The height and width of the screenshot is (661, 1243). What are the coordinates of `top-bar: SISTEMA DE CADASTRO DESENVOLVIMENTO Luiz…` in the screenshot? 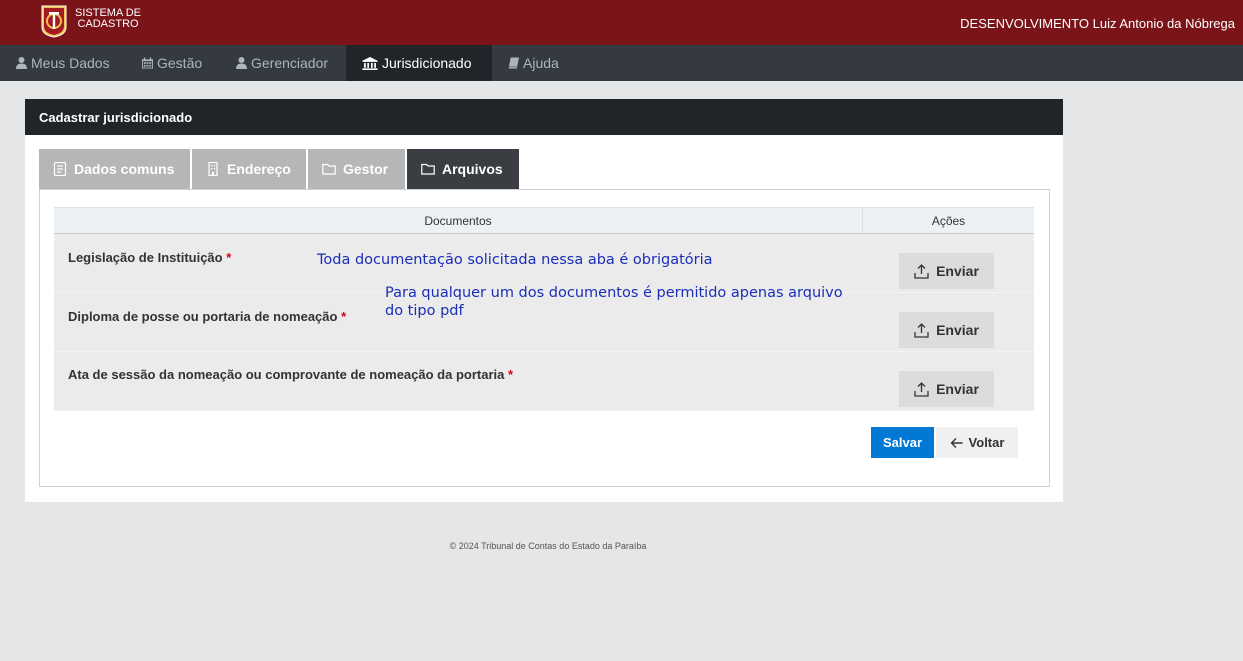 It's located at (621, 22).